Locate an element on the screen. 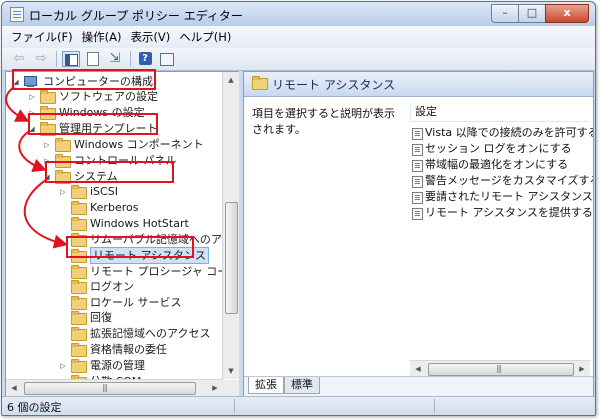 Image resolution: width=600 pixels, height=420 pixels. view-tabs: 拡張 標準 is located at coordinates (418, 386).